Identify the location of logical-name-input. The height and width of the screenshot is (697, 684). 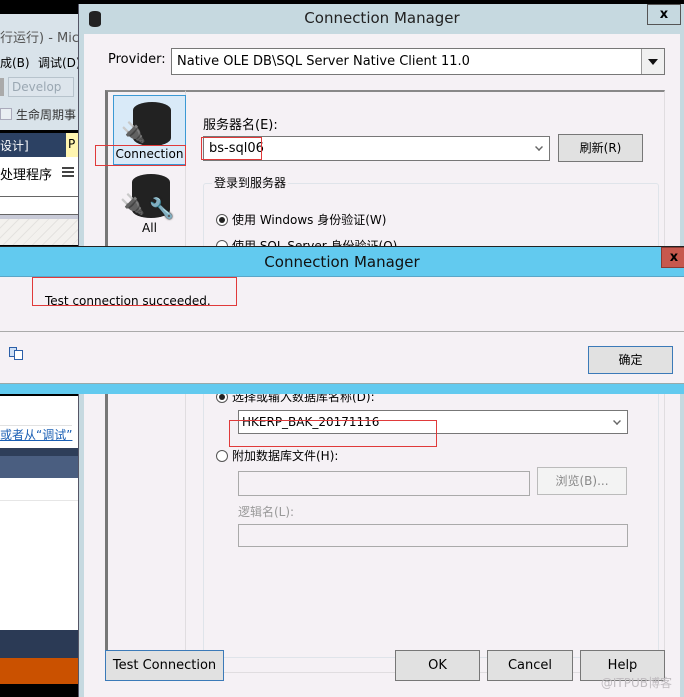
(433, 535).